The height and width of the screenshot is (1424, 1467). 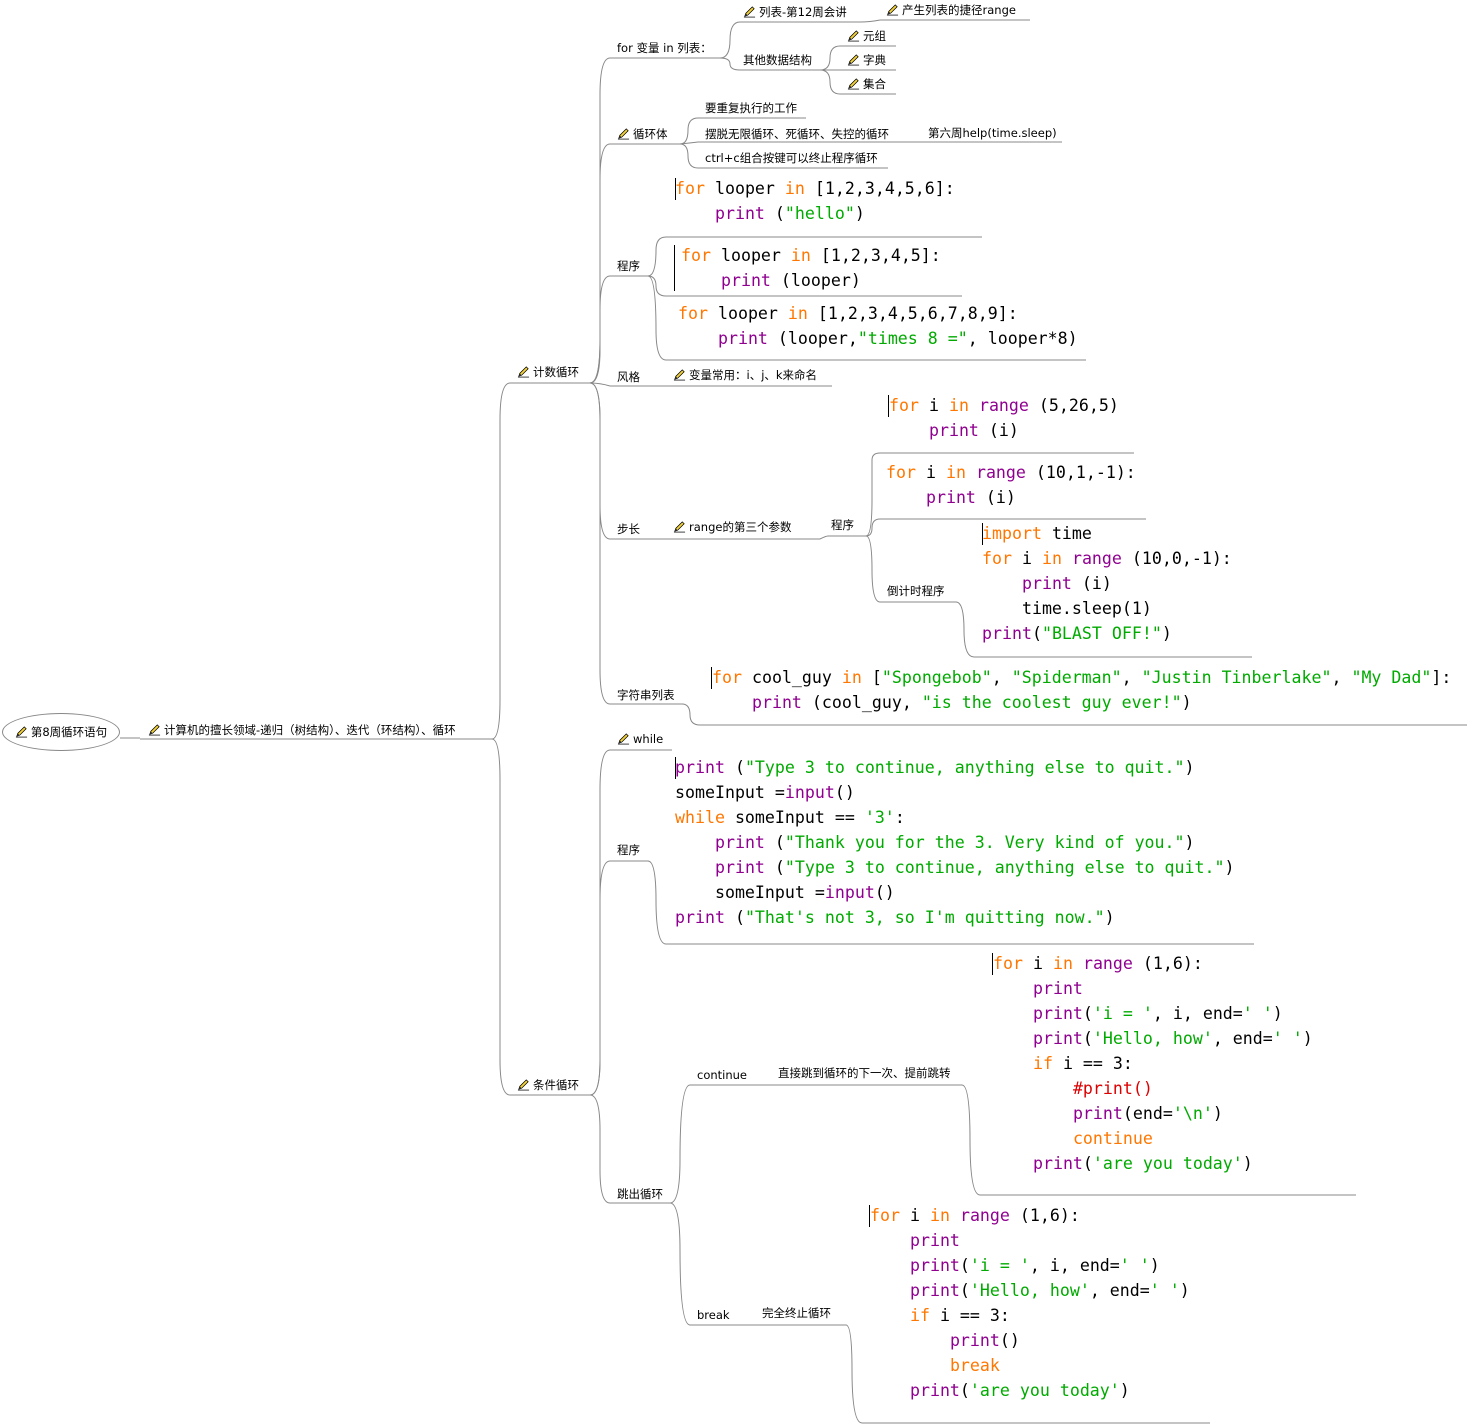 I want to click on root-node: 第8周循环语句, so click(x=61, y=732).